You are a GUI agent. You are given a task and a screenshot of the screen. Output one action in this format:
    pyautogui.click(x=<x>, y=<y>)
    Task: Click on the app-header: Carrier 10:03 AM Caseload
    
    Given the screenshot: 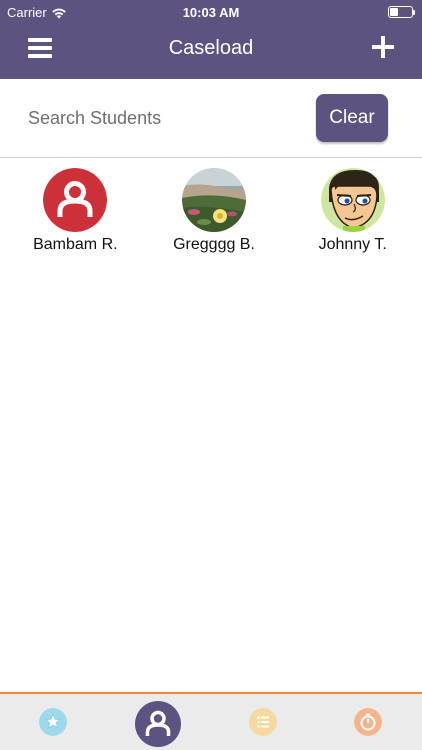 What is the action you would take?
    pyautogui.click(x=211, y=39)
    